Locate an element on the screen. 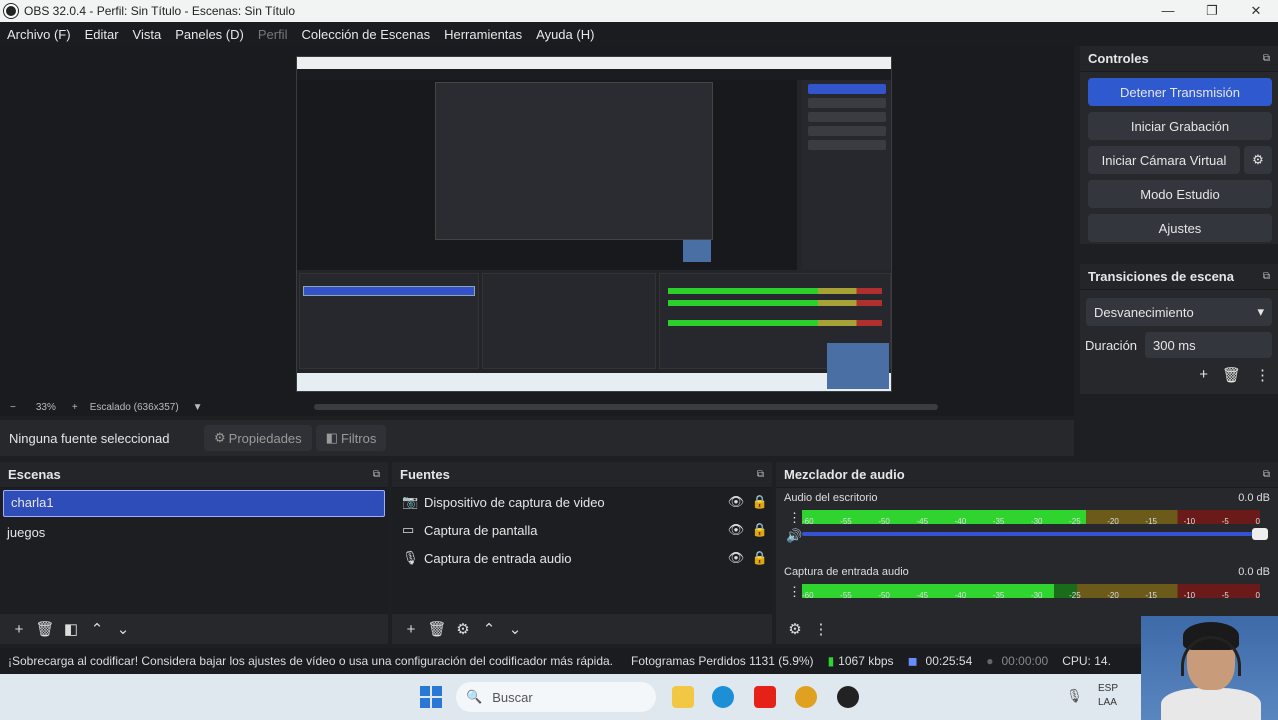 The width and height of the screenshot is (1278, 720). file-explorer-icon is located at coordinates (683, 697).